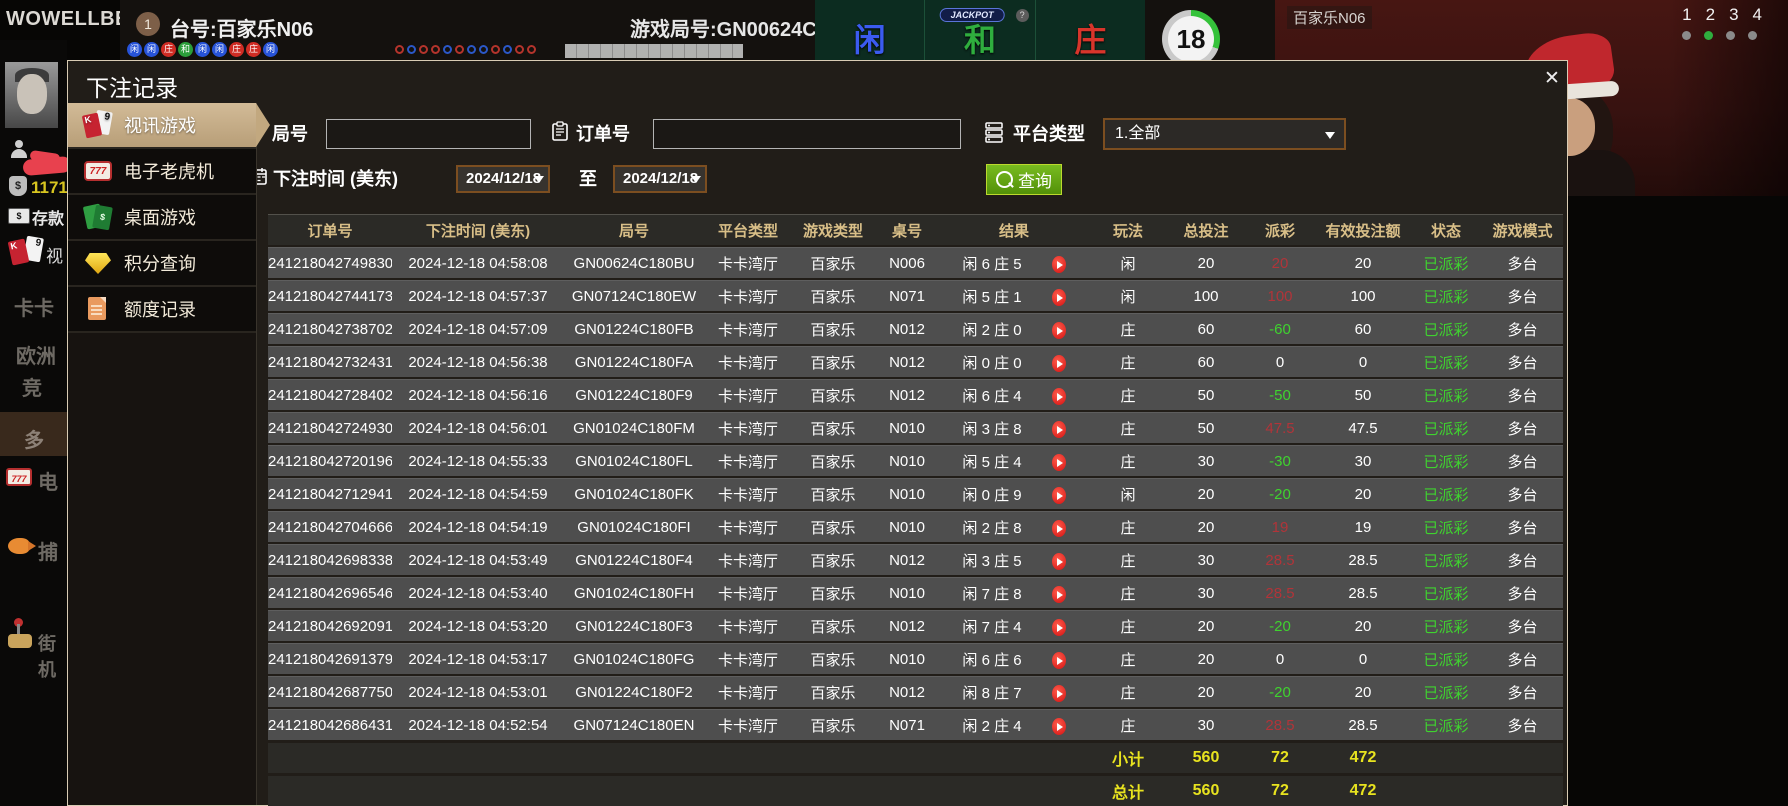 The image size is (1788, 806). What do you see at coordinates (98, 217) in the screenshot?
I see `table-games-icon: $` at bounding box center [98, 217].